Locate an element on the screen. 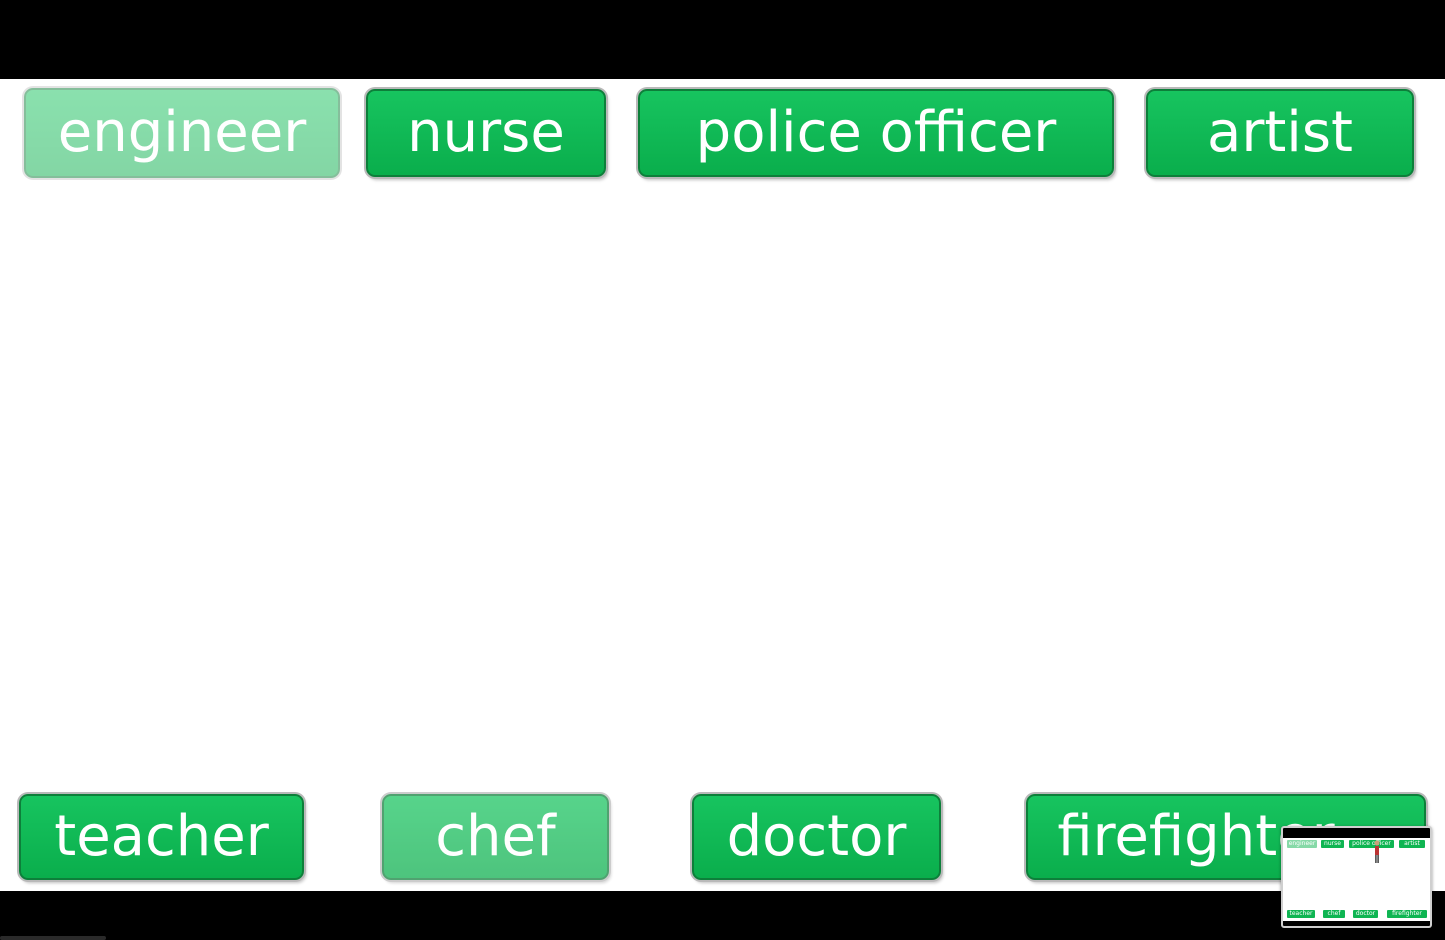 The image size is (1445, 940). word-label: teacher is located at coordinates (161, 836).